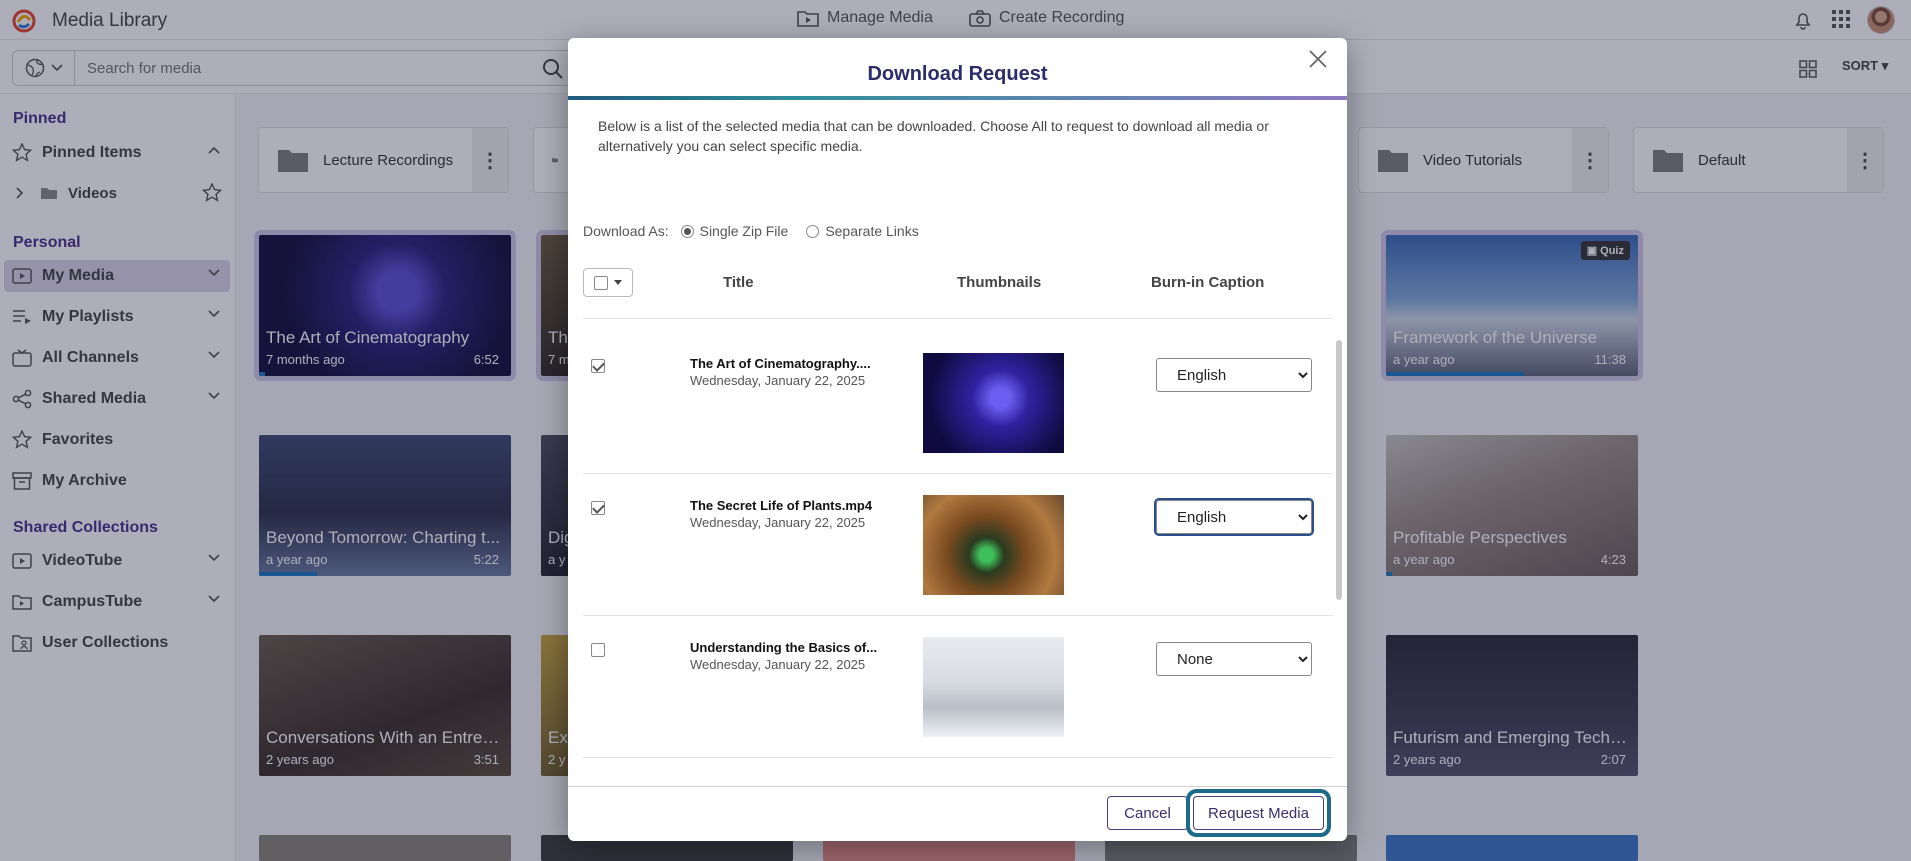  I want to click on select-all-dropdown, so click(608, 282).